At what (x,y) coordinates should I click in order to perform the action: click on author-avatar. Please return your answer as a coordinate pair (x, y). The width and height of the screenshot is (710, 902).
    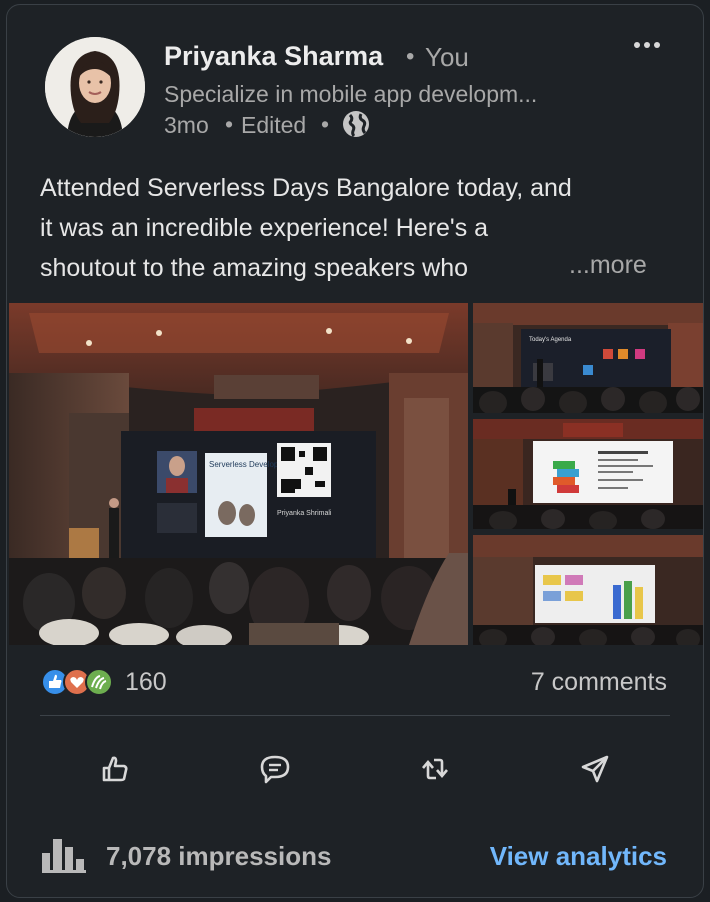
    Looking at the image, I should click on (95, 87).